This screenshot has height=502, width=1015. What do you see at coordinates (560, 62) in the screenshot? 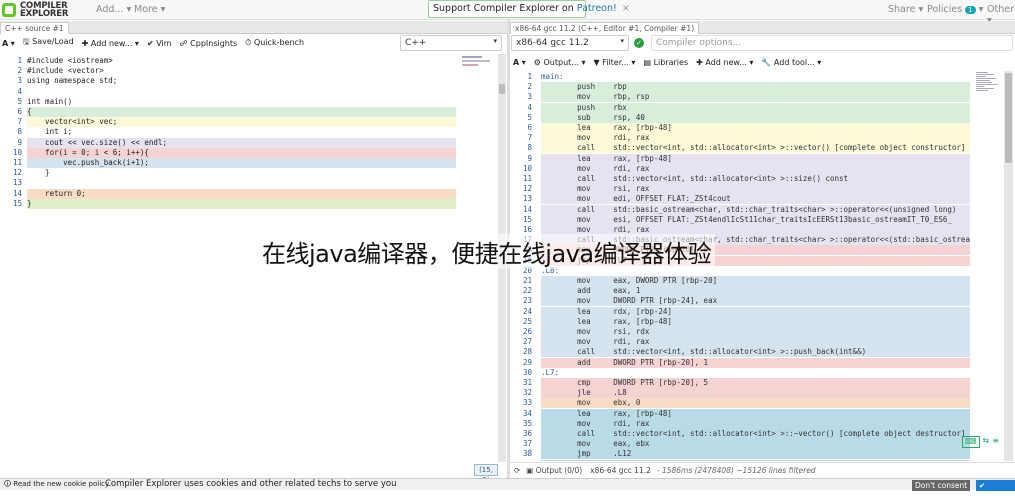
I see `output-menu: ⚙ Output... ▾` at bounding box center [560, 62].